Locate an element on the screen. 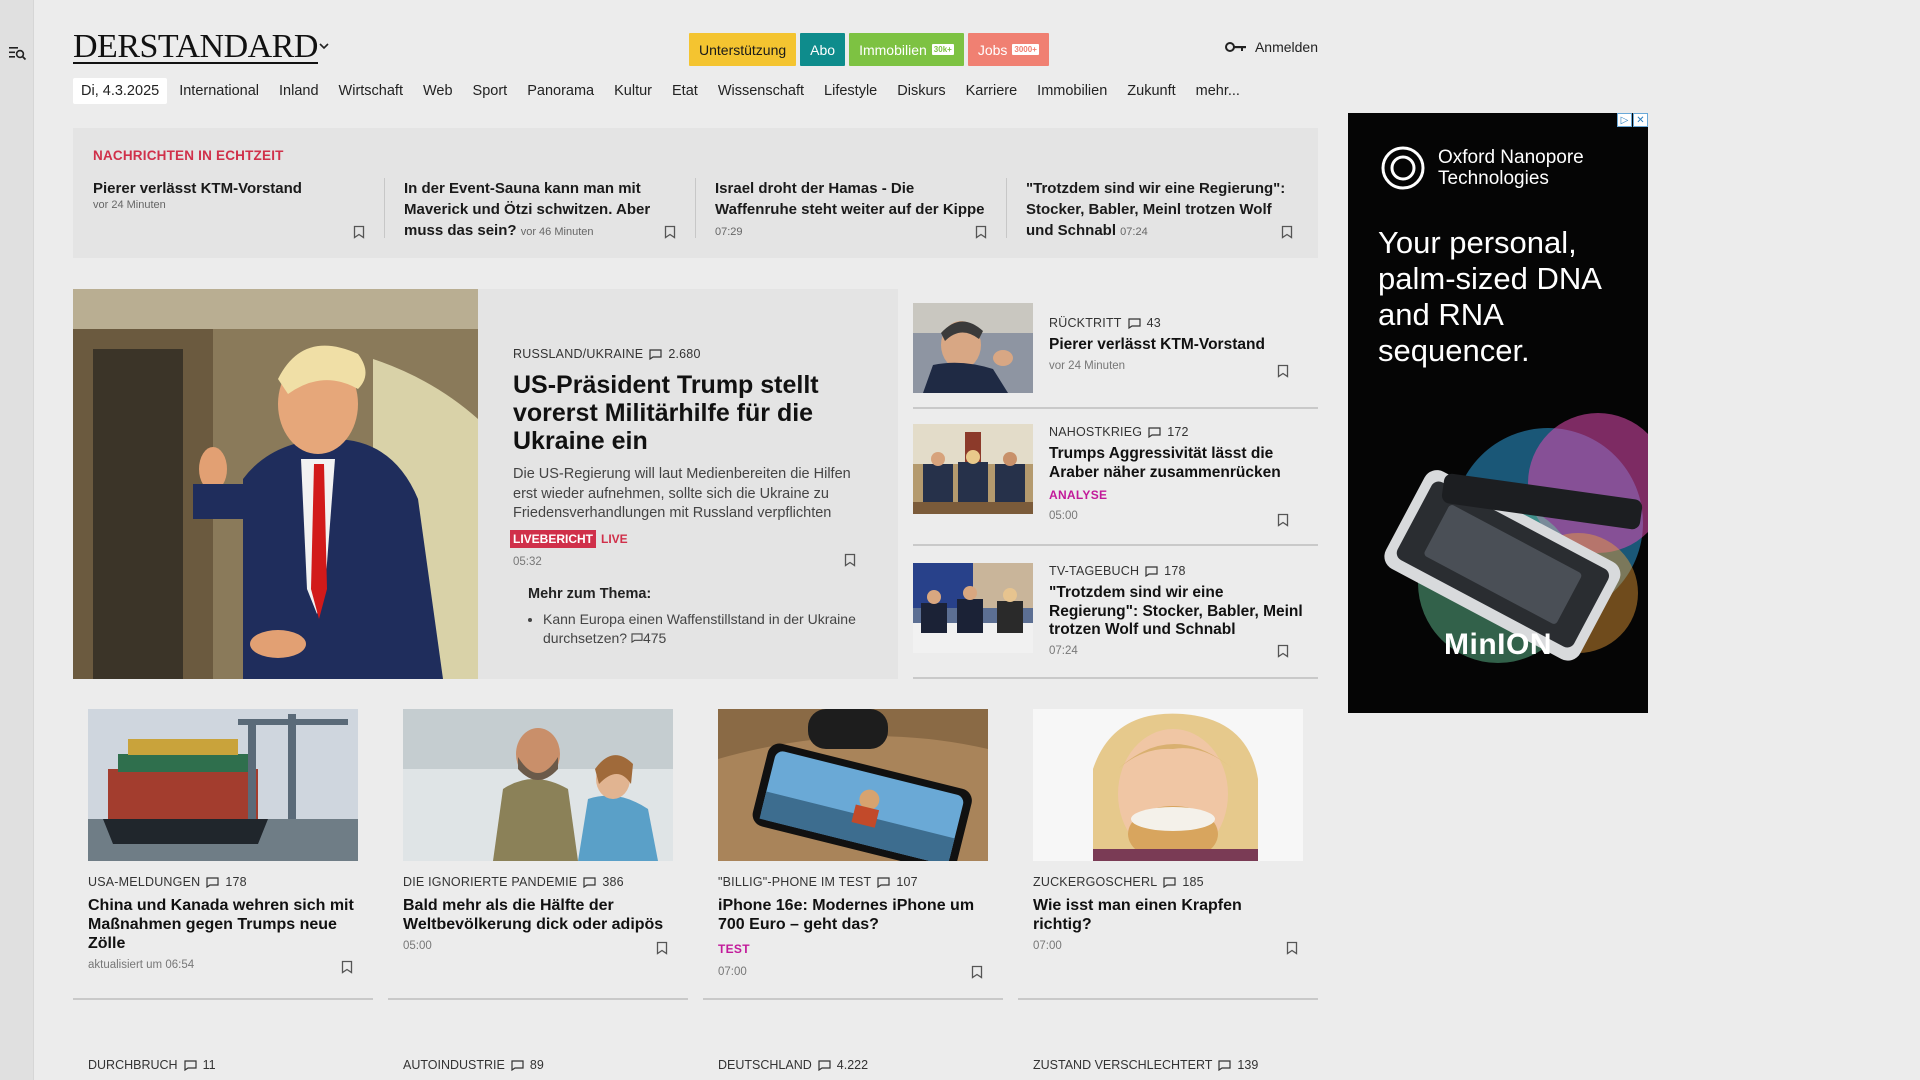 The image size is (1920, 1080). search-menu-icon is located at coordinates (18, 53).